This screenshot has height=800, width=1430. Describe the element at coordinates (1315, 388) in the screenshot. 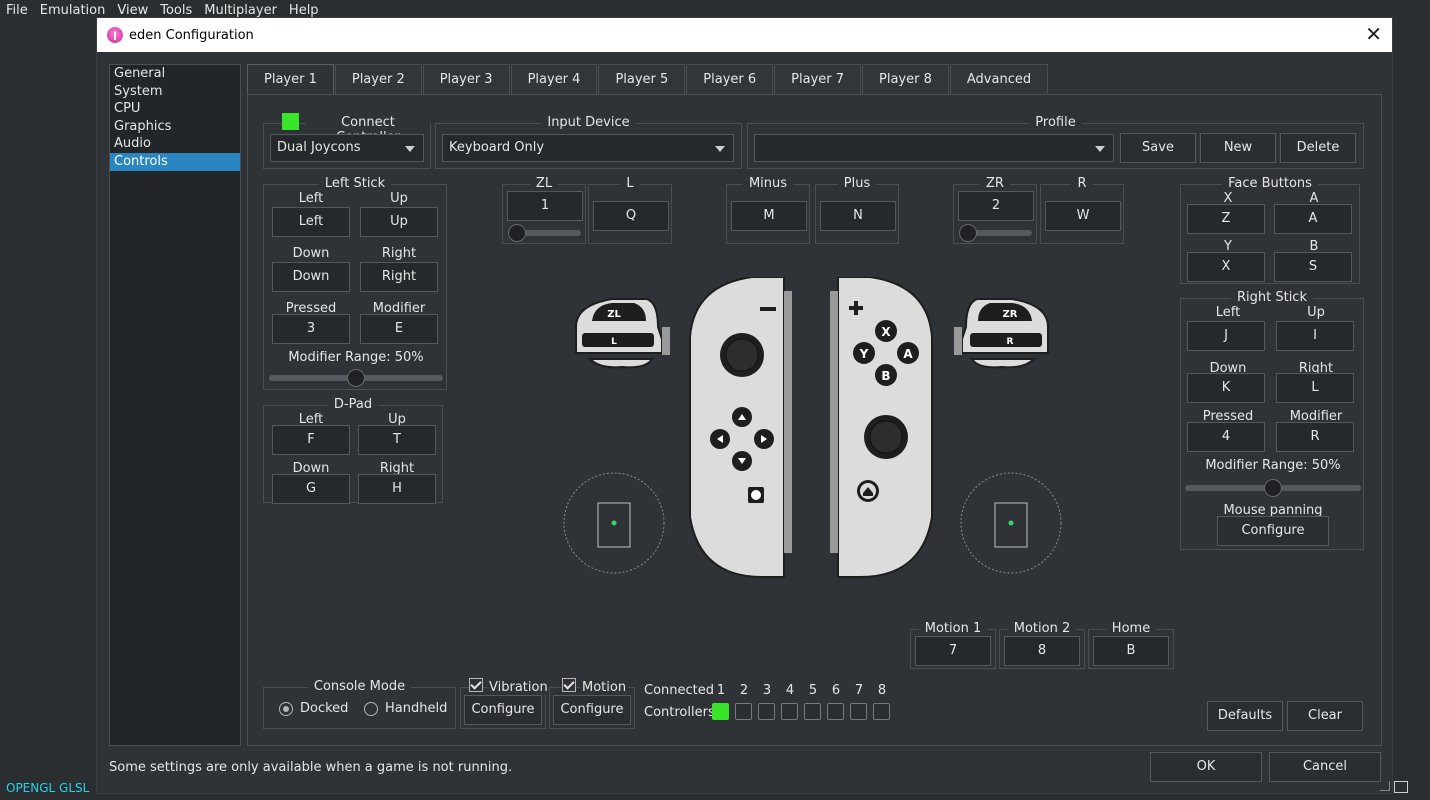

I see `rs-right-key: L` at that location.